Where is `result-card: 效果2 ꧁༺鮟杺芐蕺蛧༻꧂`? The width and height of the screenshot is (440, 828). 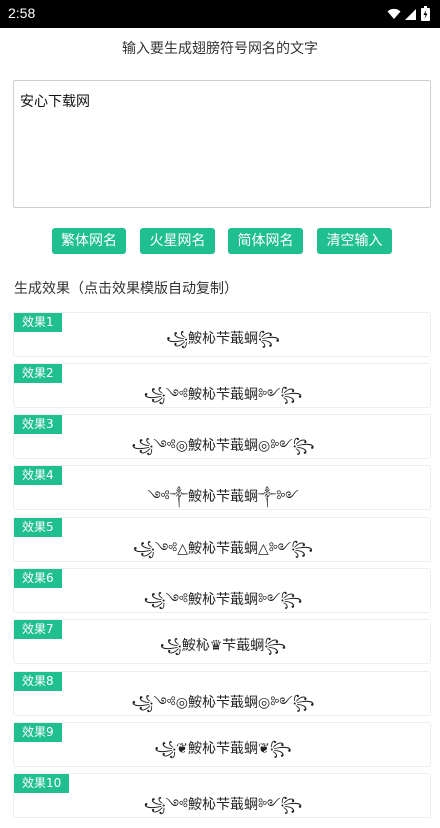 result-card: 效果2 ꧁༺鮟杺芐蕺蛧༻꧂ is located at coordinates (222, 385).